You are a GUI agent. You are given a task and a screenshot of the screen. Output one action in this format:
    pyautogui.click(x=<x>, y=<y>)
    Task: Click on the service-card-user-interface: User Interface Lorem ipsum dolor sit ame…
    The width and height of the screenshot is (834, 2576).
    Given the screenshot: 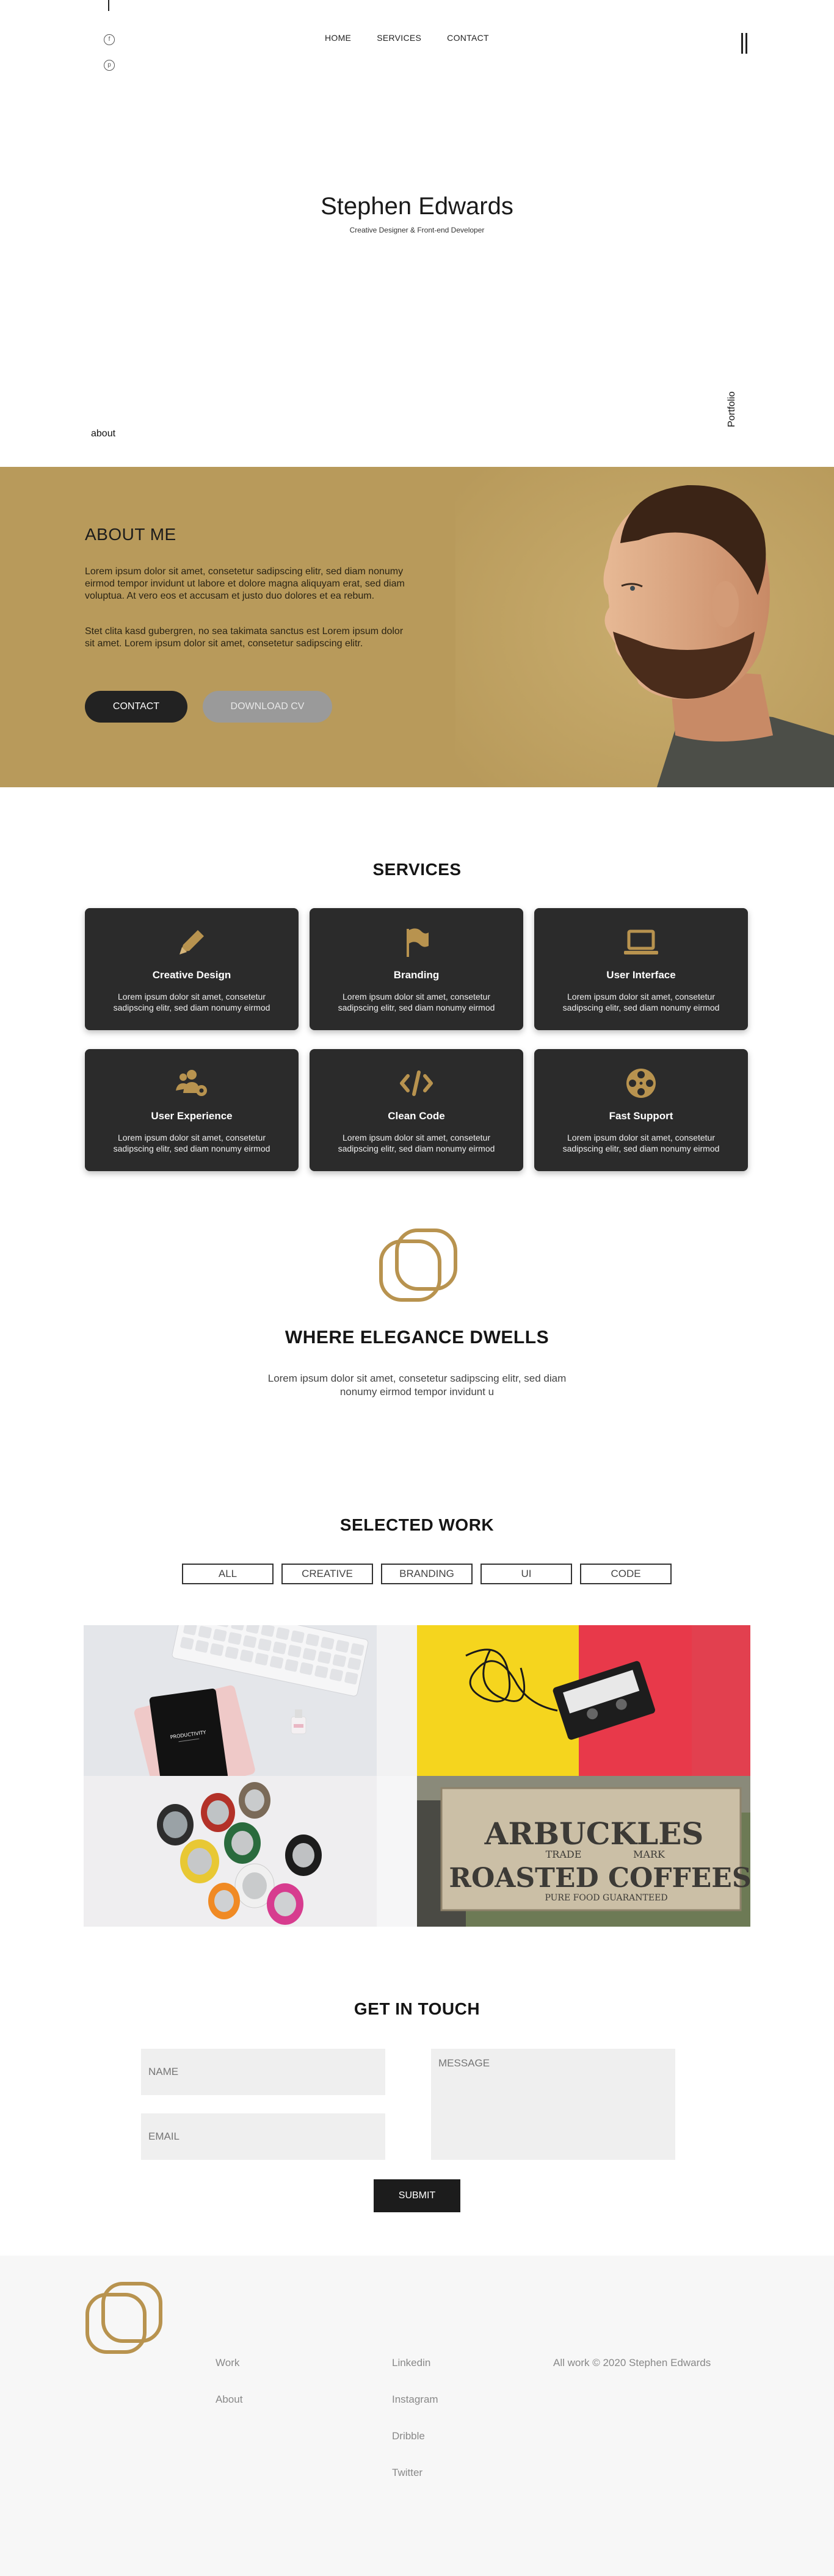 What is the action you would take?
    pyautogui.click(x=641, y=969)
    